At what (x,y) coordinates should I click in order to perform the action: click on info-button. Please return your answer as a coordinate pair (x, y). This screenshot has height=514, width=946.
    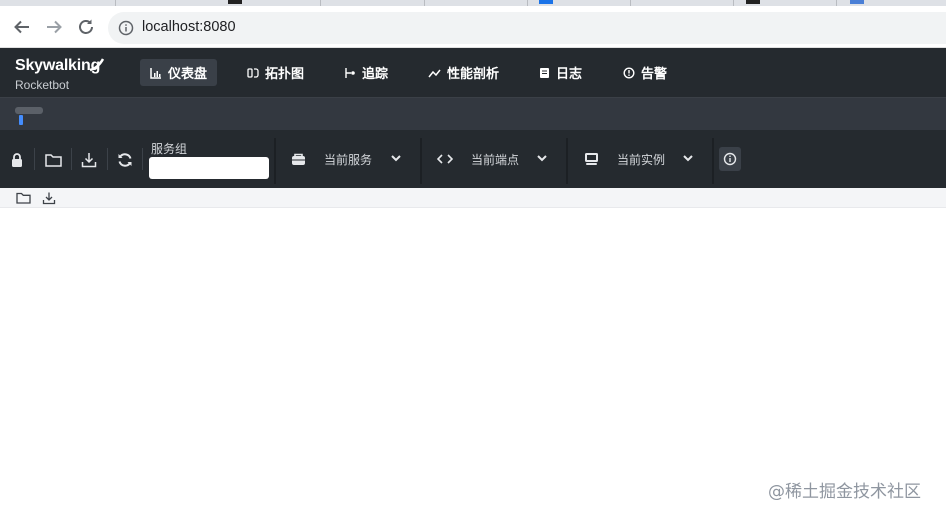
    Looking at the image, I should click on (730, 159).